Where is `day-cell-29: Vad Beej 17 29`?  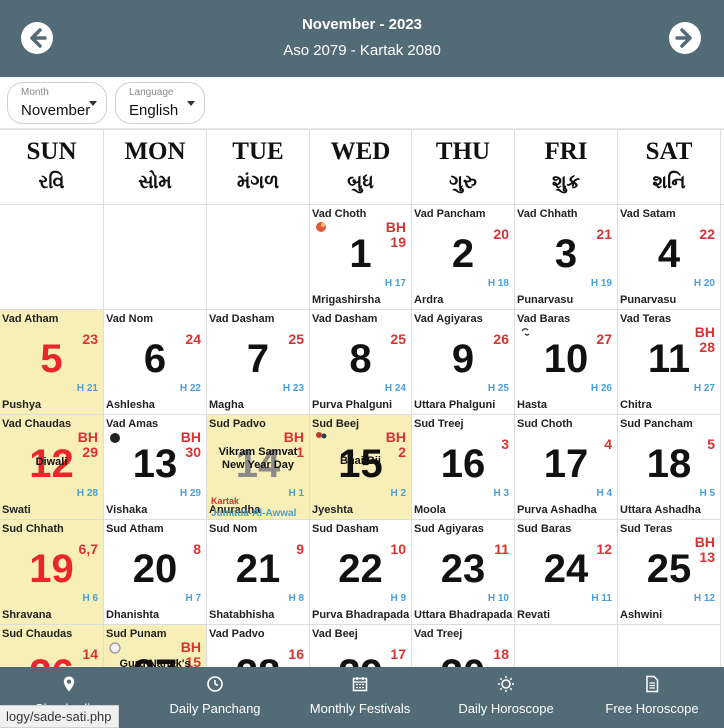
day-cell-29: Vad Beej 17 29 is located at coordinates (361, 646).